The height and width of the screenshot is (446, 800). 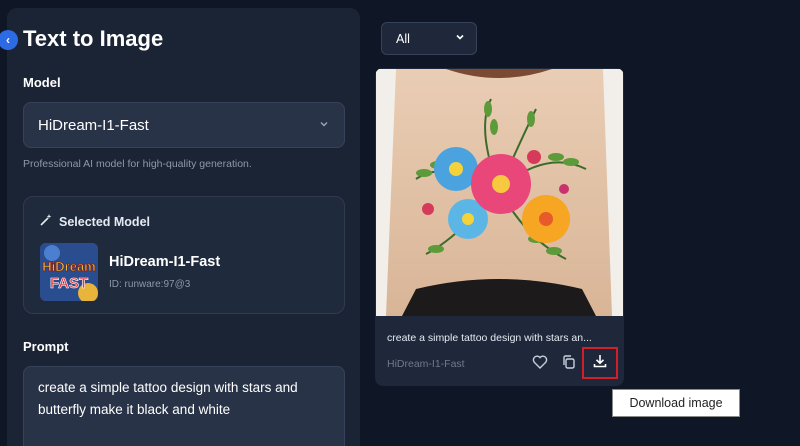 What do you see at coordinates (42, 82) in the screenshot?
I see `model-label: Model` at bounding box center [42, 82].